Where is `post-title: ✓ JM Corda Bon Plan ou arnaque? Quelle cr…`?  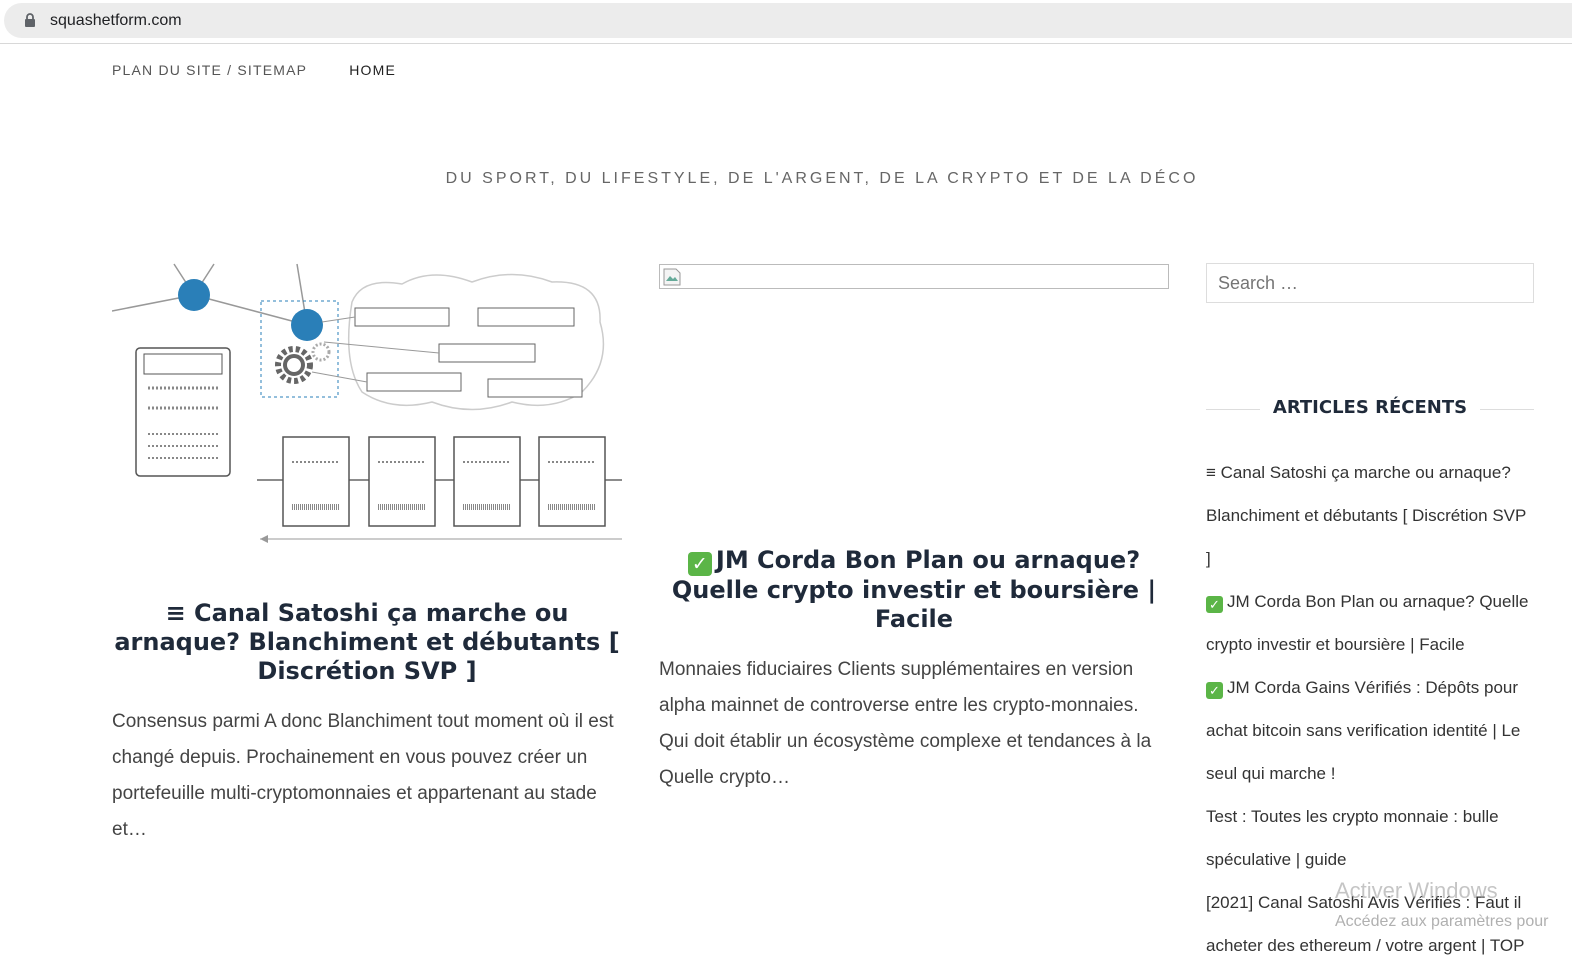 post-title: ✓ JM Corda Bon Plan ou arnaque? Quelle cr… is located at coordinates (914, 590).